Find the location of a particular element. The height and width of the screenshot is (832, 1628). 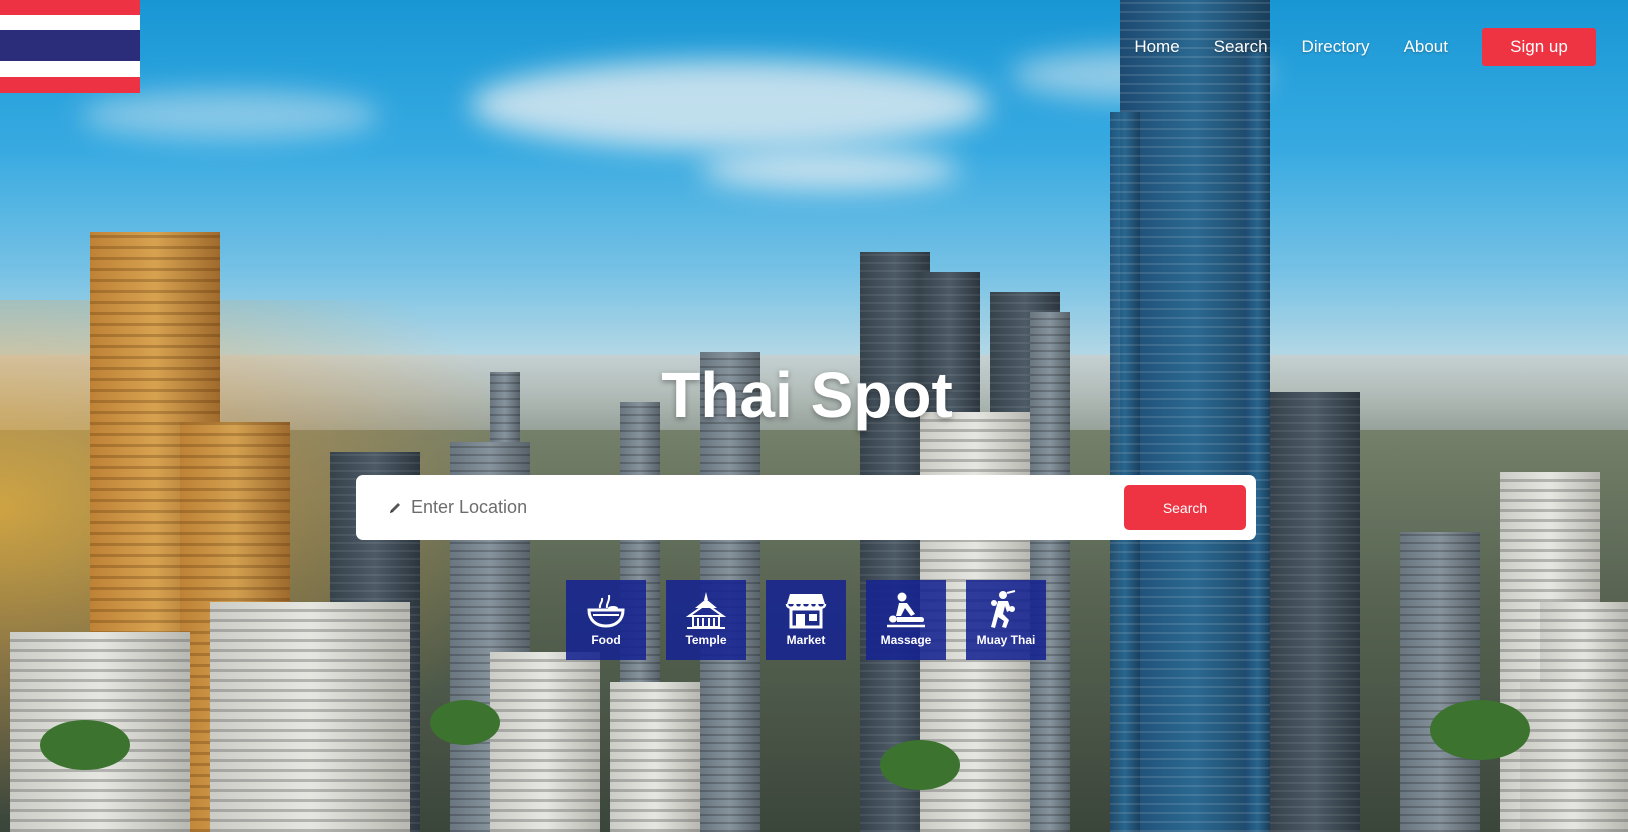

search-button: Search is located at coordinates (1185, 507).